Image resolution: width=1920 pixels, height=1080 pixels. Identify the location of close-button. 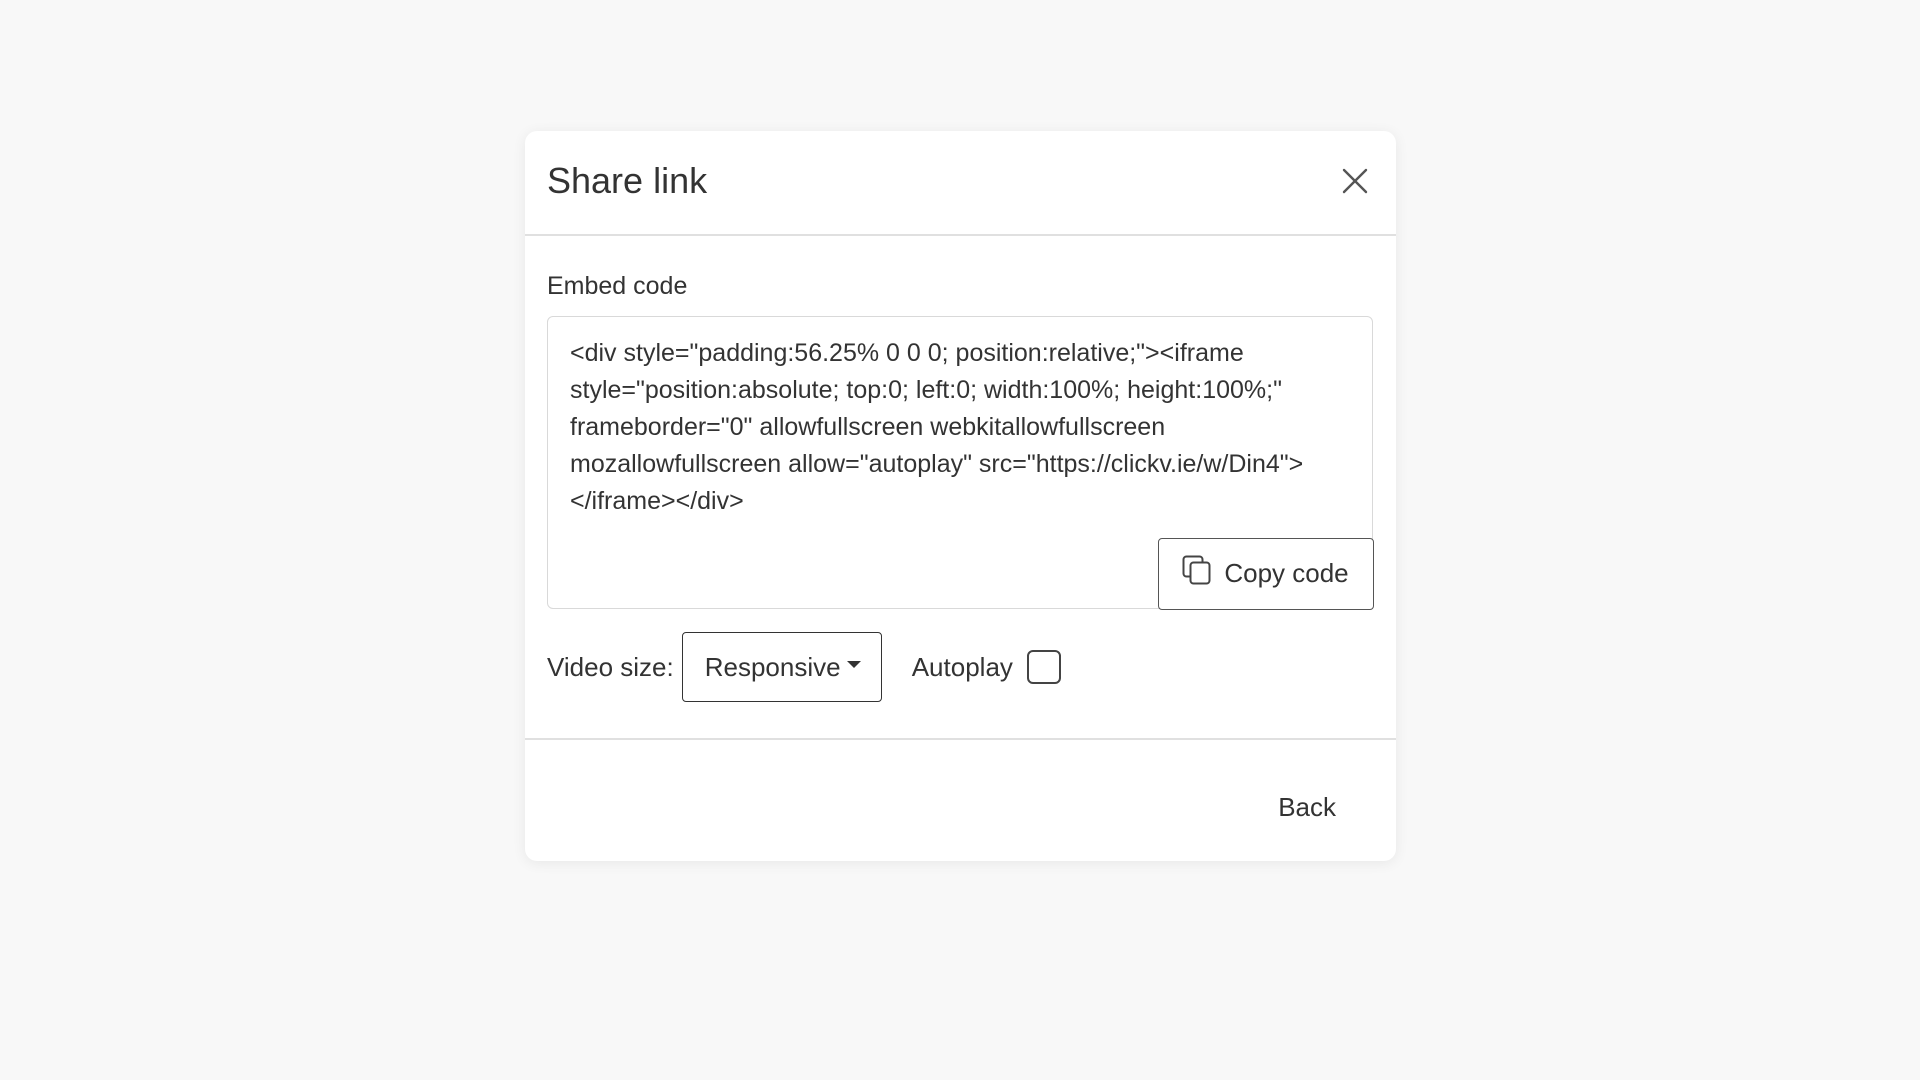
(1355, 182).